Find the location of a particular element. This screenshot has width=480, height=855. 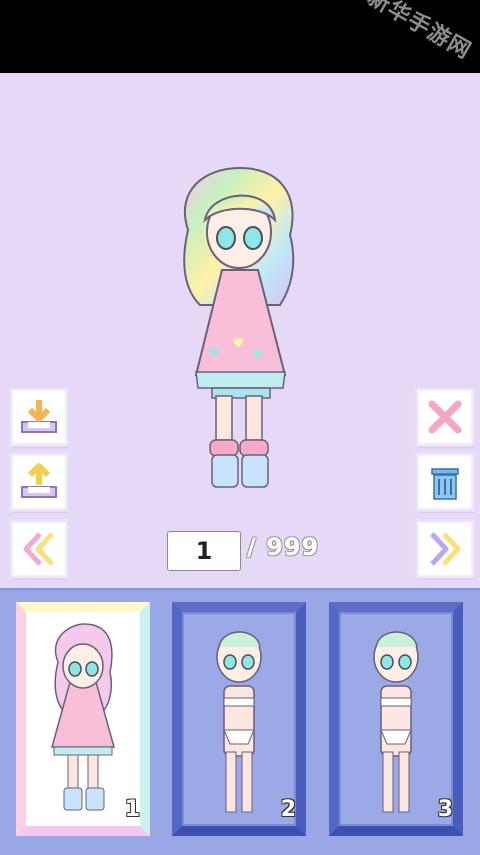

trash-icon is located at coordinates (445, 484).